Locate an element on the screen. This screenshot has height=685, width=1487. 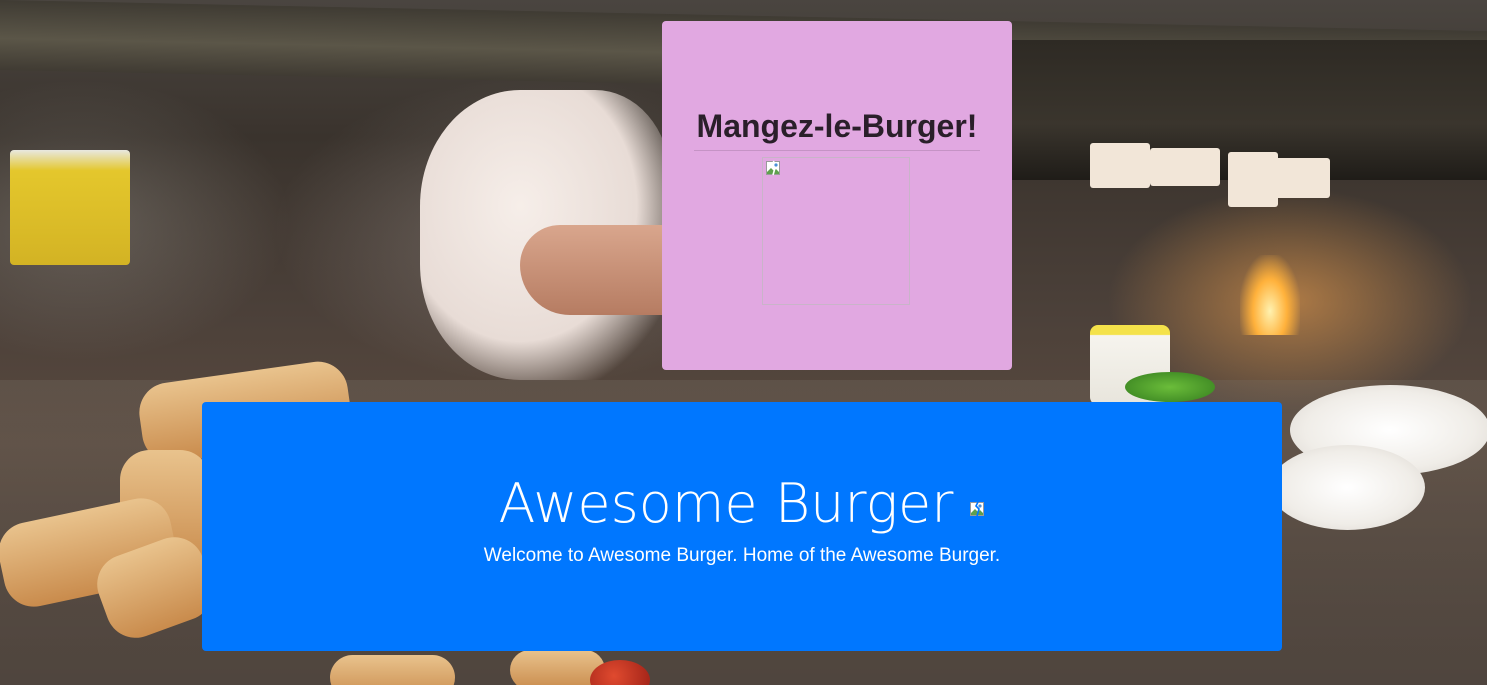
background-plate is located at coordinates (1347, 487).